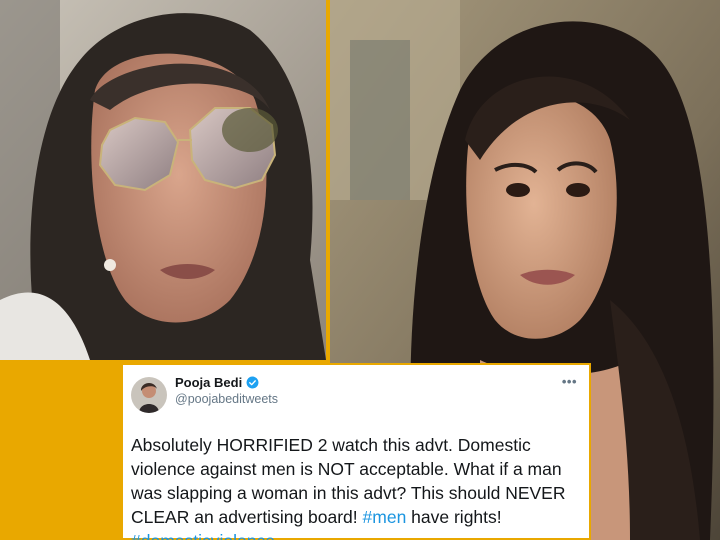  I want to click on more-options-icon: •••, so click(569, 381).